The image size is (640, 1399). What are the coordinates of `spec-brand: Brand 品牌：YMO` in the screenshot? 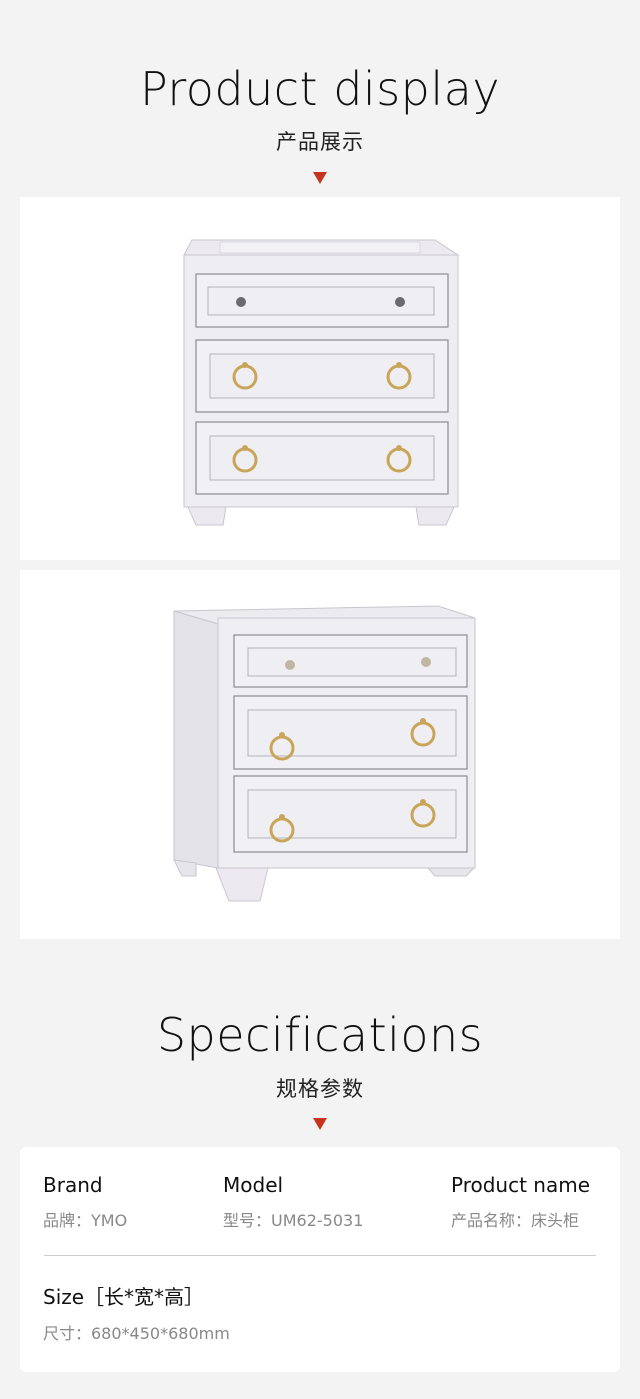 It's located at (85, 1202).